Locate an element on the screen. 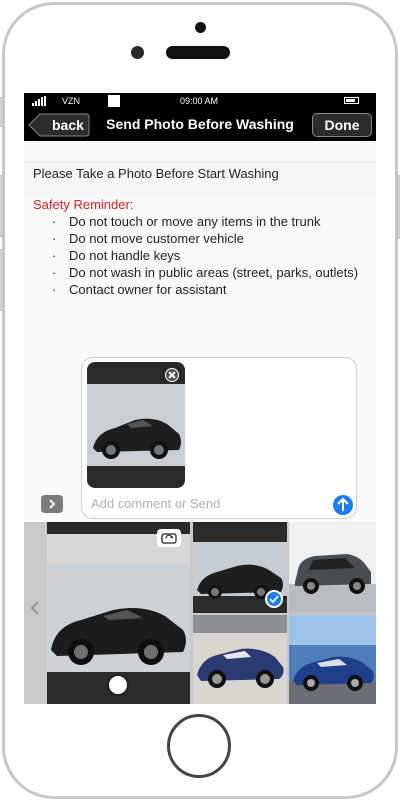 The width and height of the screenshot is (400, 801). chevron-left-icon is located at coordinates (35, 608).